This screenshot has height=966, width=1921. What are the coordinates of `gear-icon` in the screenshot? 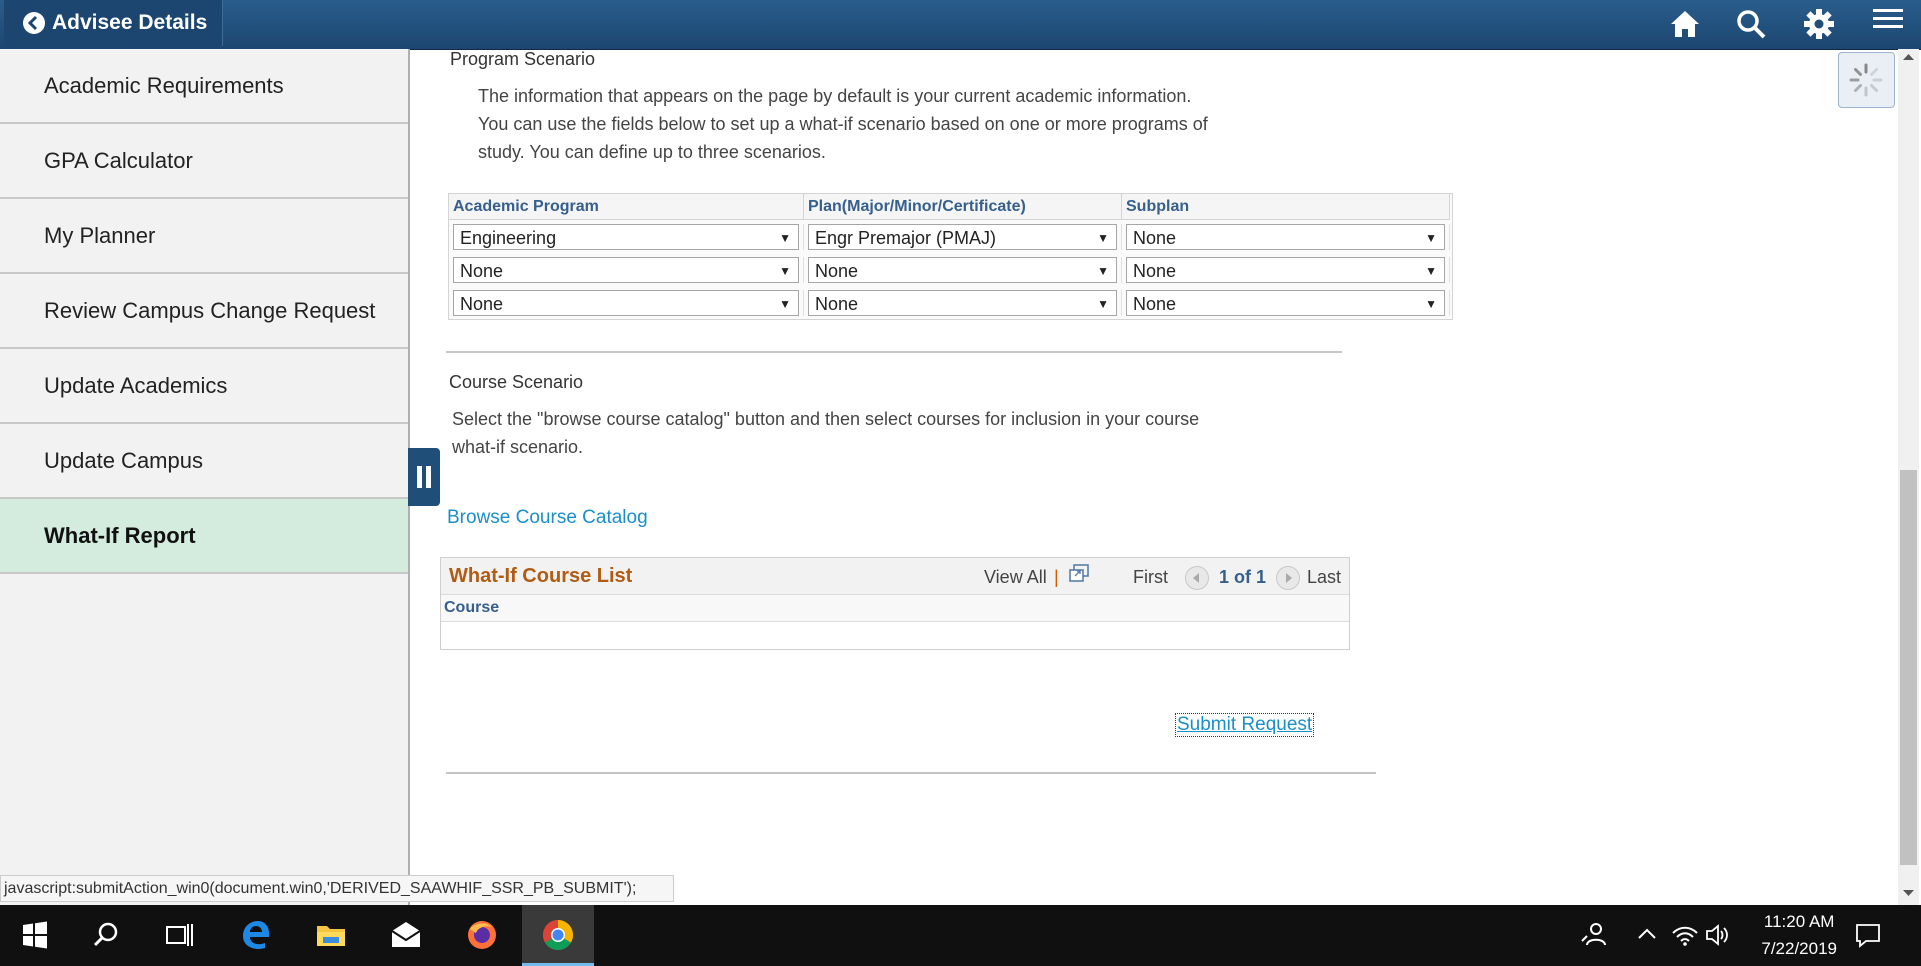 It's located at (1819, 24).